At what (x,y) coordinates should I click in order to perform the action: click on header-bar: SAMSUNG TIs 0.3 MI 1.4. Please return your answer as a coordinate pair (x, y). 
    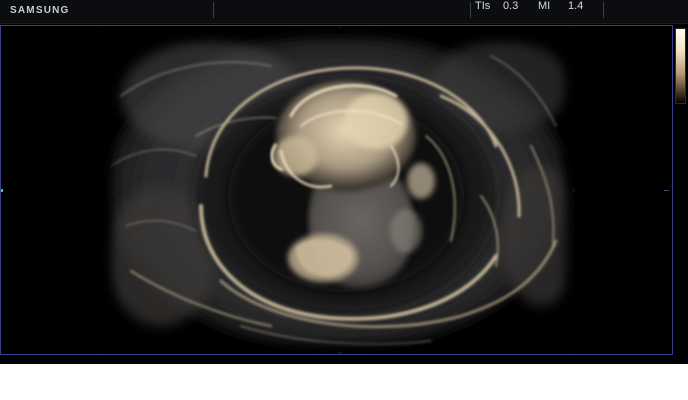
    Looking at the image, I should click on (344, 12).